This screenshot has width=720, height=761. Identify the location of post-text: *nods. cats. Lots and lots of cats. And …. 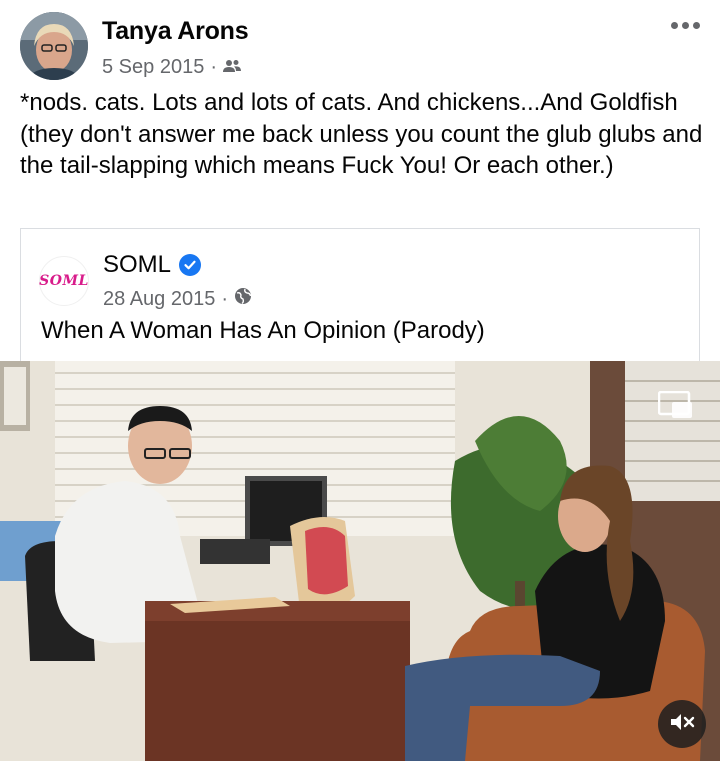
(361, 134).